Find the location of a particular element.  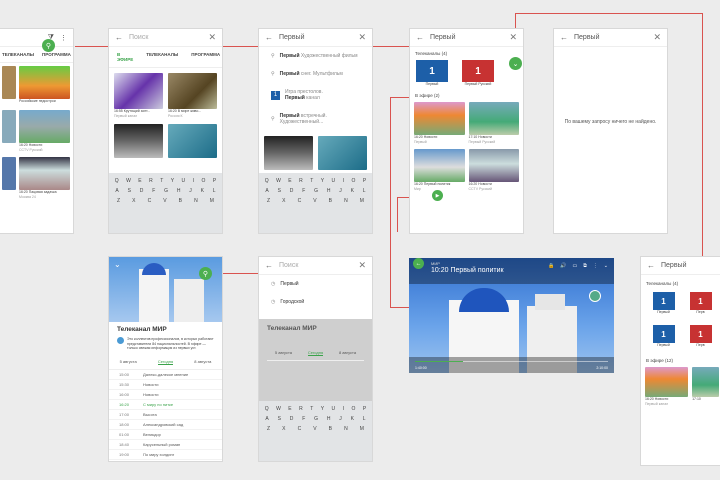

suggestion-item: 1 Игра престолов. Первый канал is located at coordinates (315, 95).